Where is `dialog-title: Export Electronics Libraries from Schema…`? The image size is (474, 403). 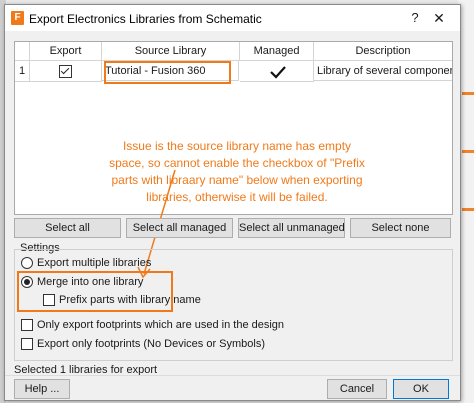
dialog-title: Export Electronics Libraries from Schema… is located at coordinates (145, 19).